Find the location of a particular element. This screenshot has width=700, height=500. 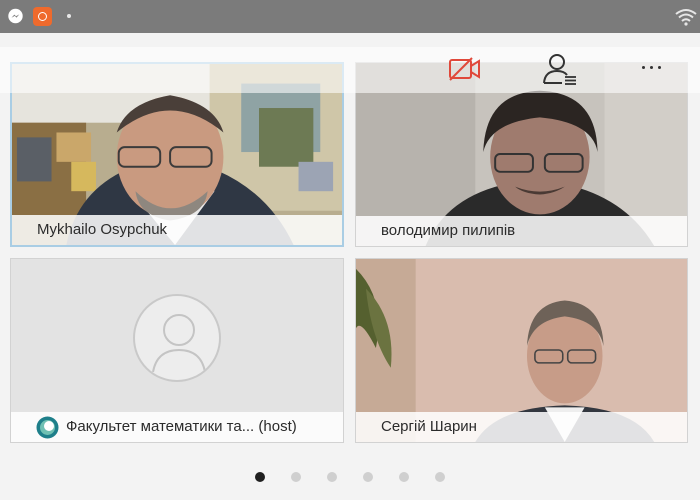

participants-button is located at coordinates (558, 70).